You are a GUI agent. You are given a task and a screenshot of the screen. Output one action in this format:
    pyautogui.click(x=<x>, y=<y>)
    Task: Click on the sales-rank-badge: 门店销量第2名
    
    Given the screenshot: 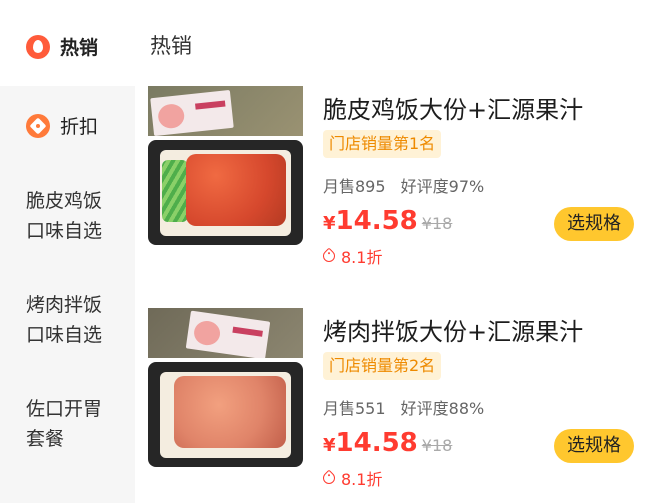 What is the action you would take?
    pyautogui.click(x=382, y=366)
    